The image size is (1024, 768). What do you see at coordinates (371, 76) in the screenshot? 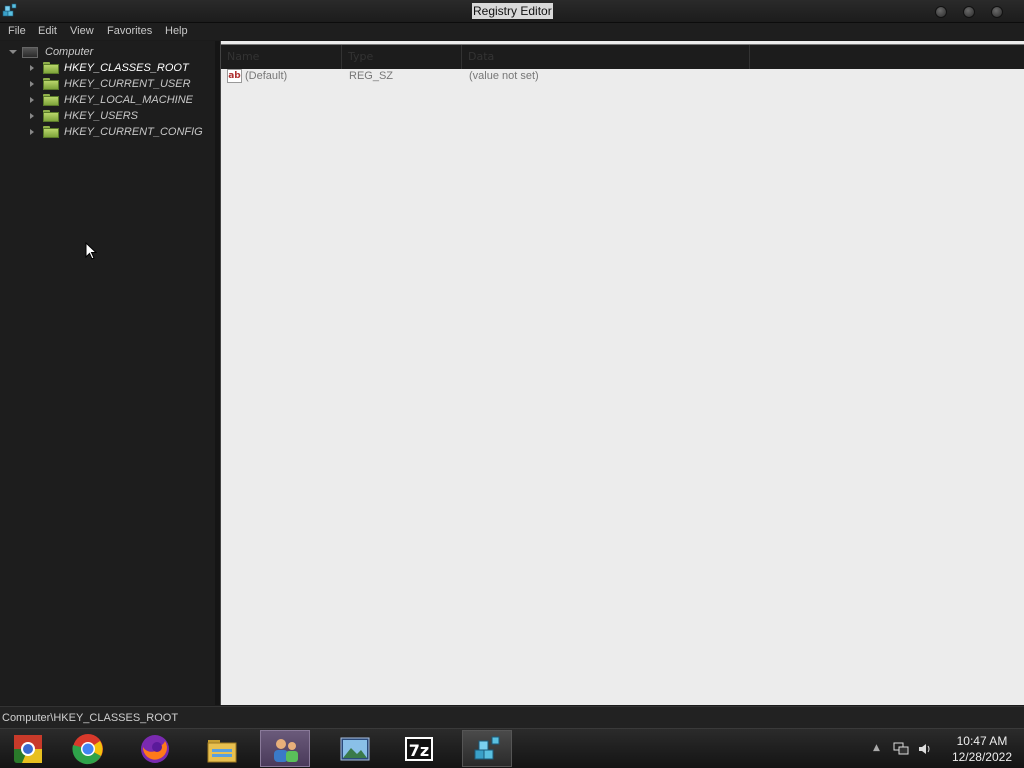
I see `value-type: REG_SZ` at bounding box center [371, 76].